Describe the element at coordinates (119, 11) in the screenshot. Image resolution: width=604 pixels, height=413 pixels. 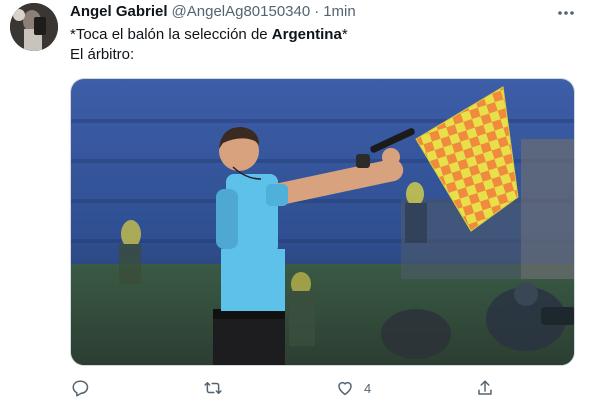
I see `author-name: Angel Gabriel` at that location.